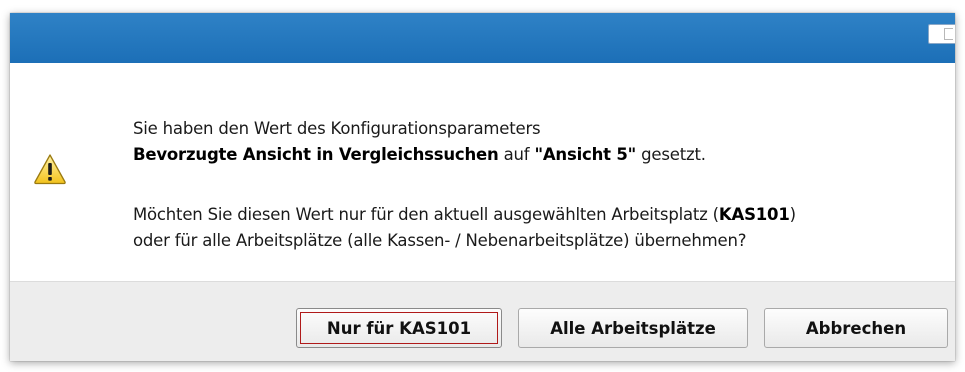 This screenshot has height=372, width=965. Describe the element at coordinates (482, 38) in the screenshot. I see `dialog-titlebar` at that location.